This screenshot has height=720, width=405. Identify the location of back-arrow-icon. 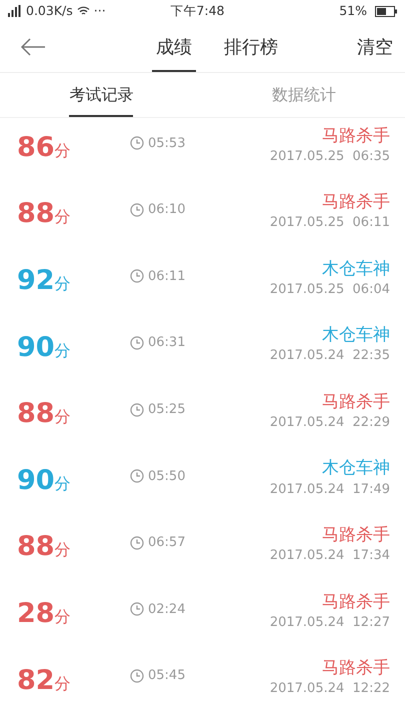
(33, 47).